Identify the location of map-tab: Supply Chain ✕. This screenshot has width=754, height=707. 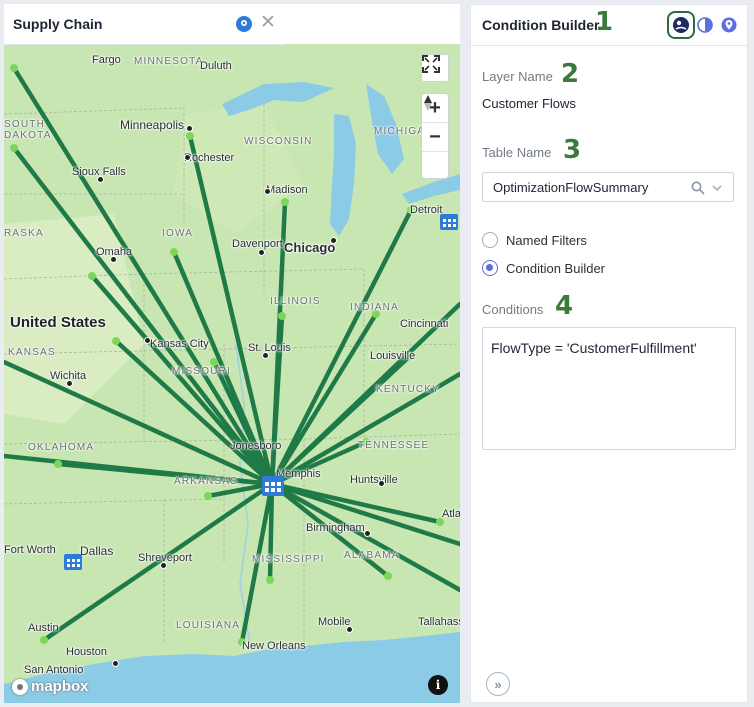
(144, 24).